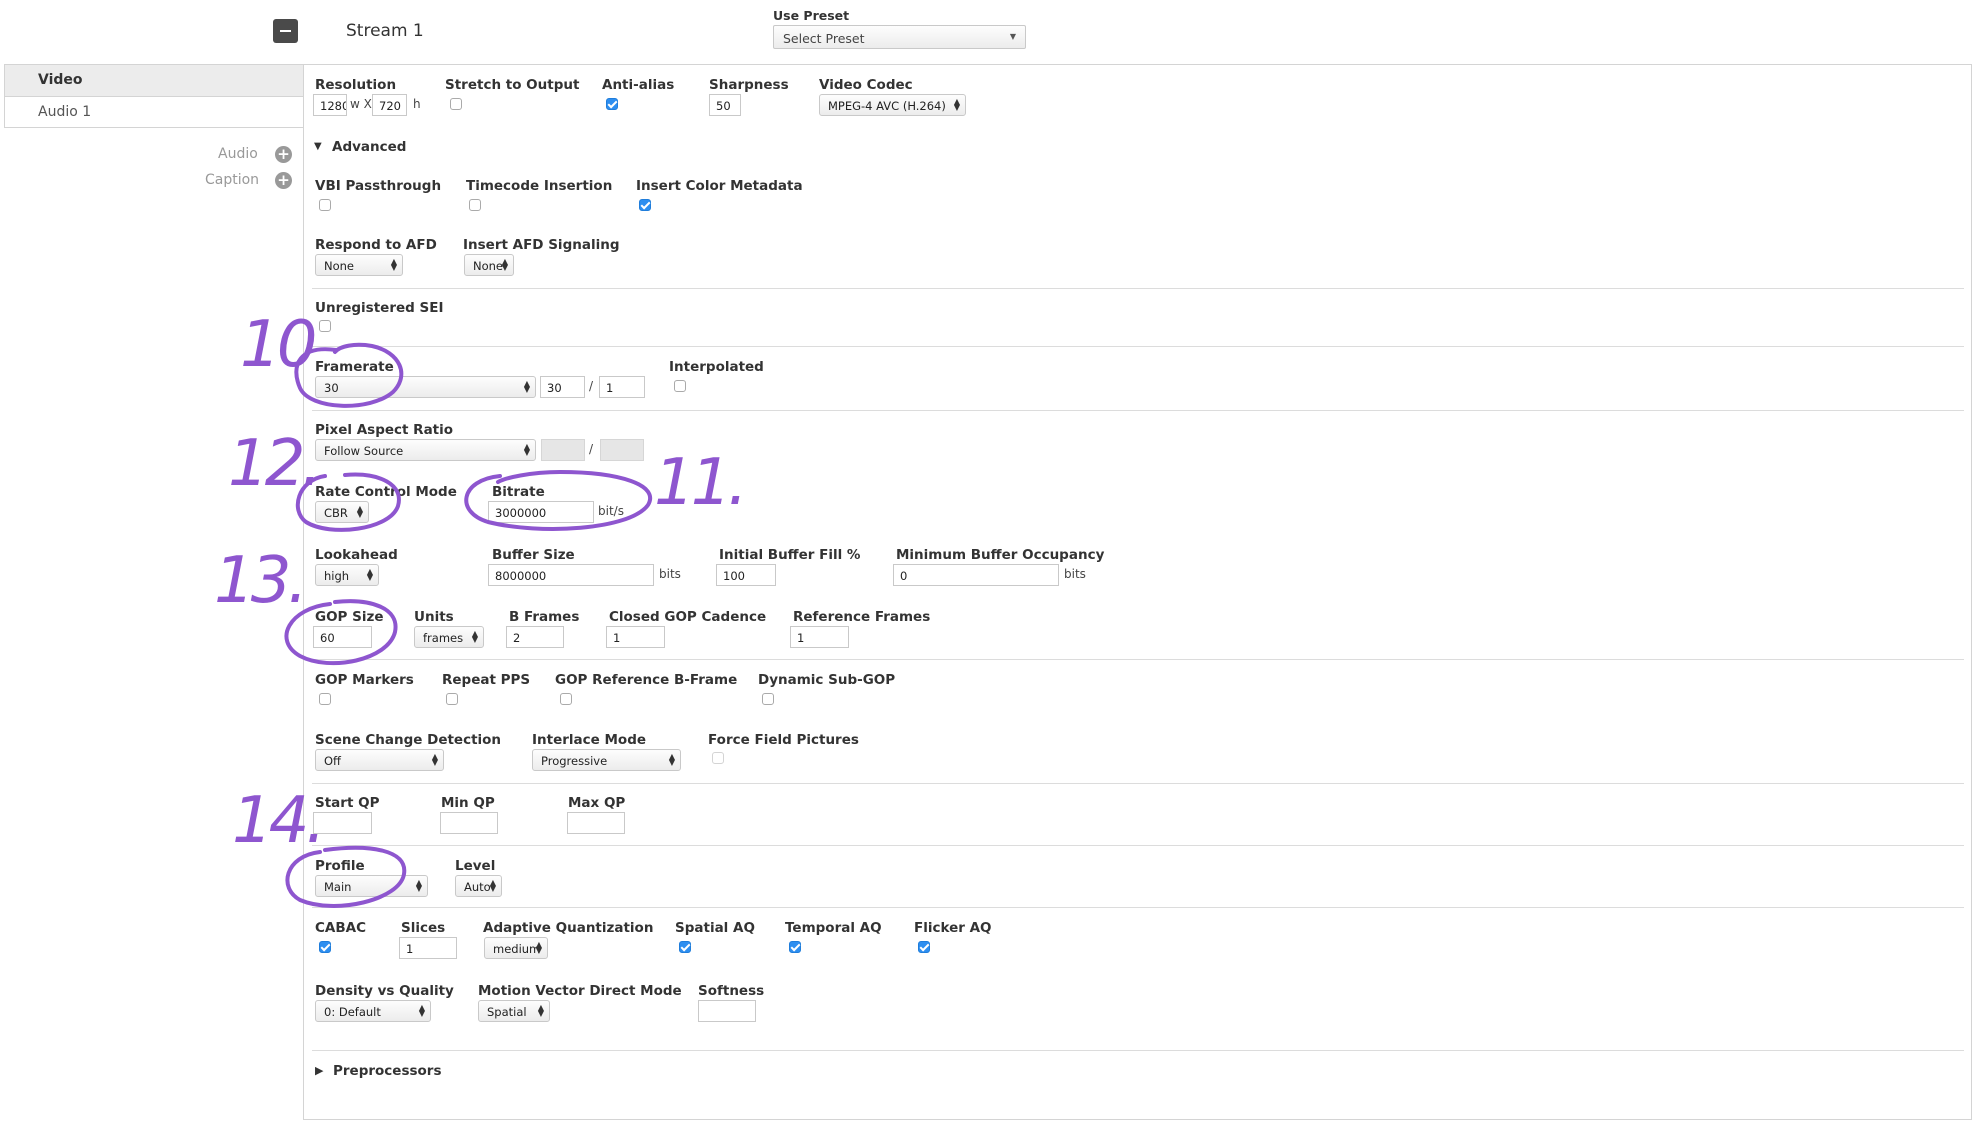 Image resolution: width=1976 pixels, height=1127 pixels. Describe the element at coordinates (746, 575) in the screenshot. I see `initial-buffer-fill-input: 100` at that location.